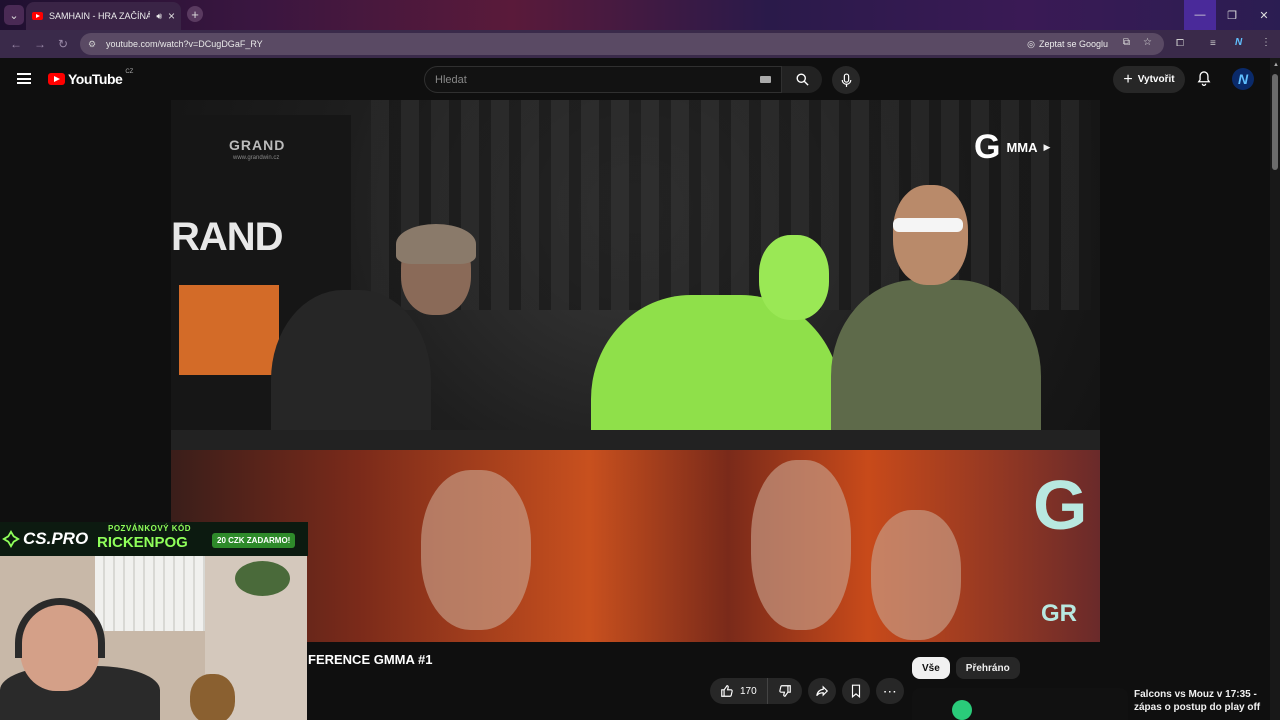 This screenshot has height=720, width=1280. I want to click on gmma-logo-icon: G, so click(987, 147).